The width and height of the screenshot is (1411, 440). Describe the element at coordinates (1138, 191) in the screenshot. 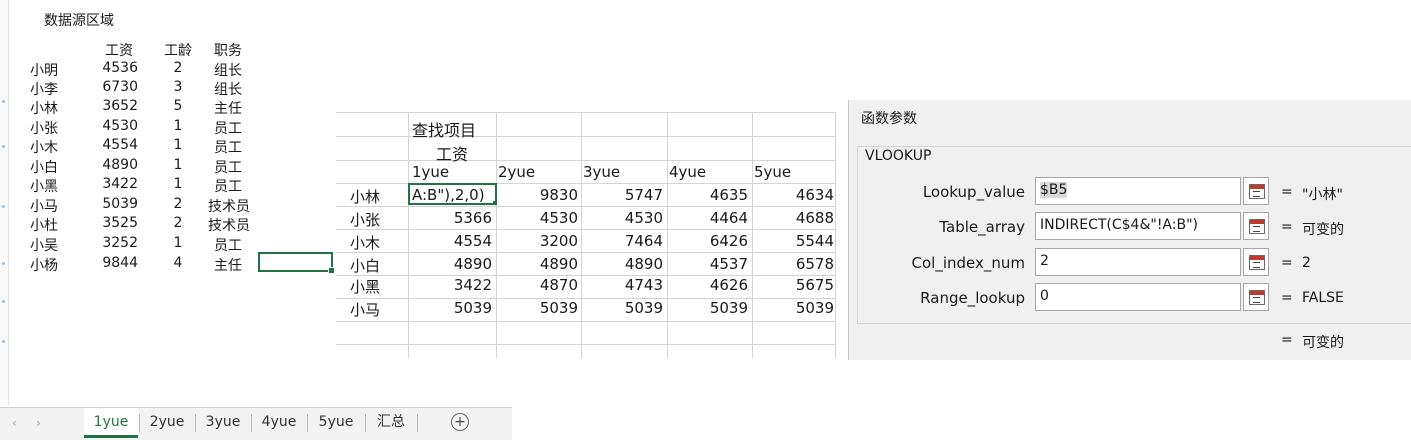

I see `lookup-value-input: $B5` at that location.